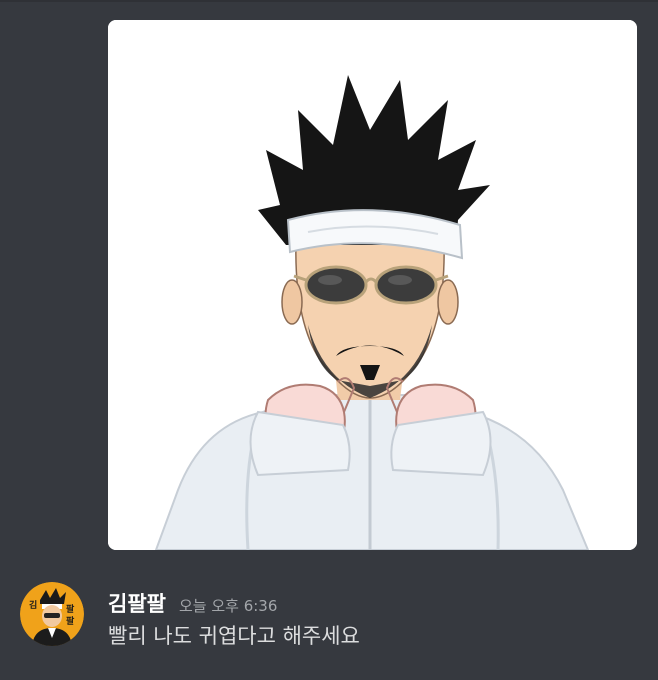 This screenshot has width=658, height=680. I want to click on username: 김팔팔, so click(137, 603).